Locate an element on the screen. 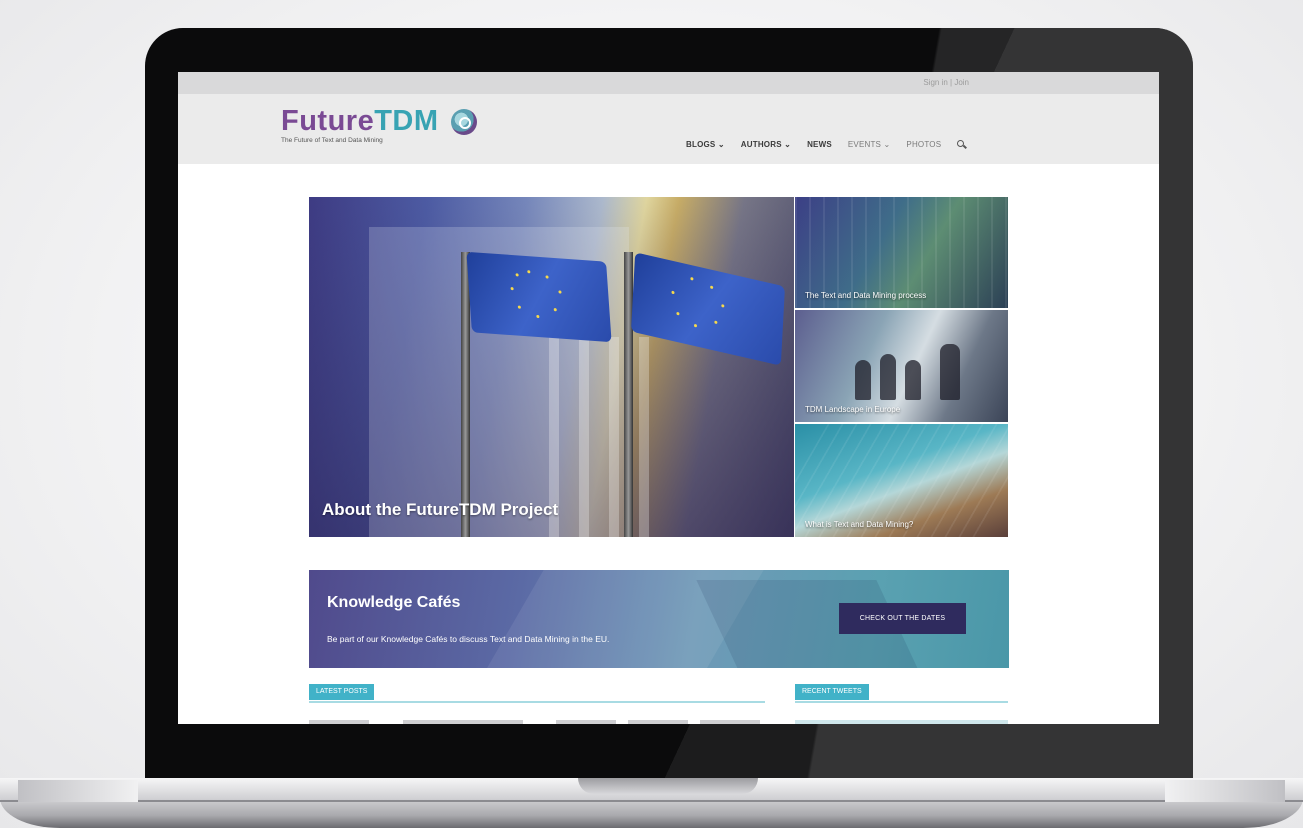 The image size is (1303, 828). nav-item-authors: AUTHORS ⌄ is located at coordinates (766, 144).